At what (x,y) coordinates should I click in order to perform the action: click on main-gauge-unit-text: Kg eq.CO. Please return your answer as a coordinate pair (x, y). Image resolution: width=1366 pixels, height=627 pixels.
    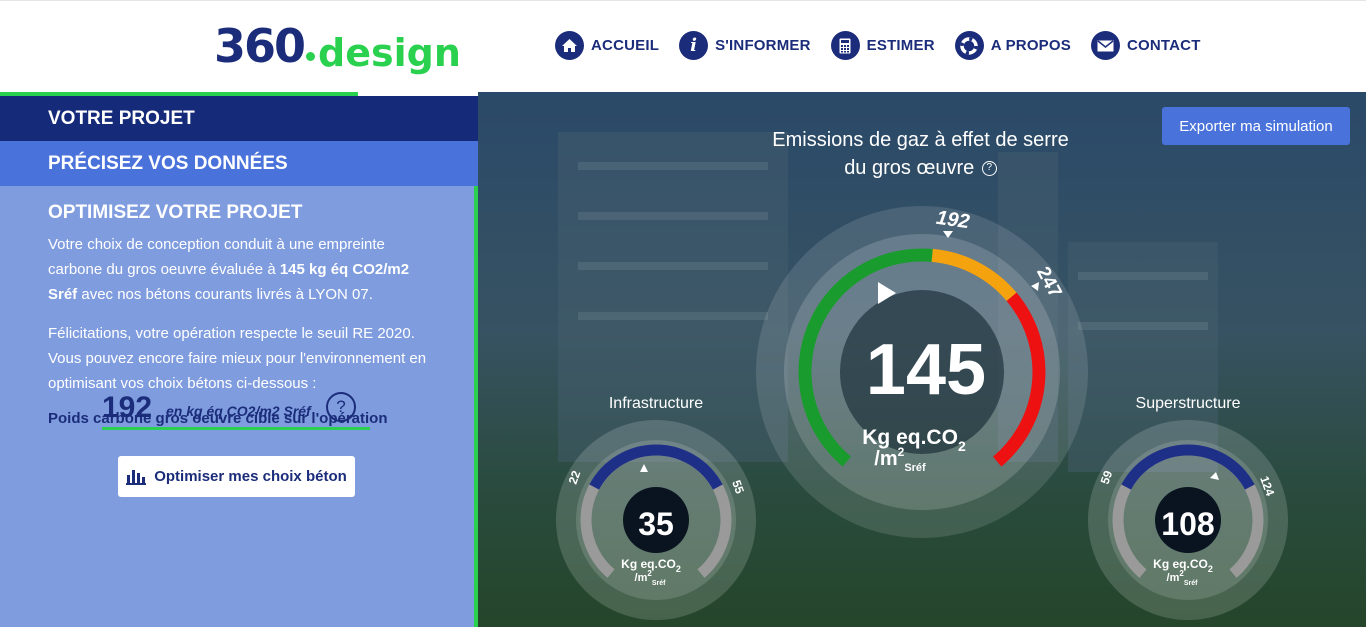
    Looking at the image, I should click on (910, 437).